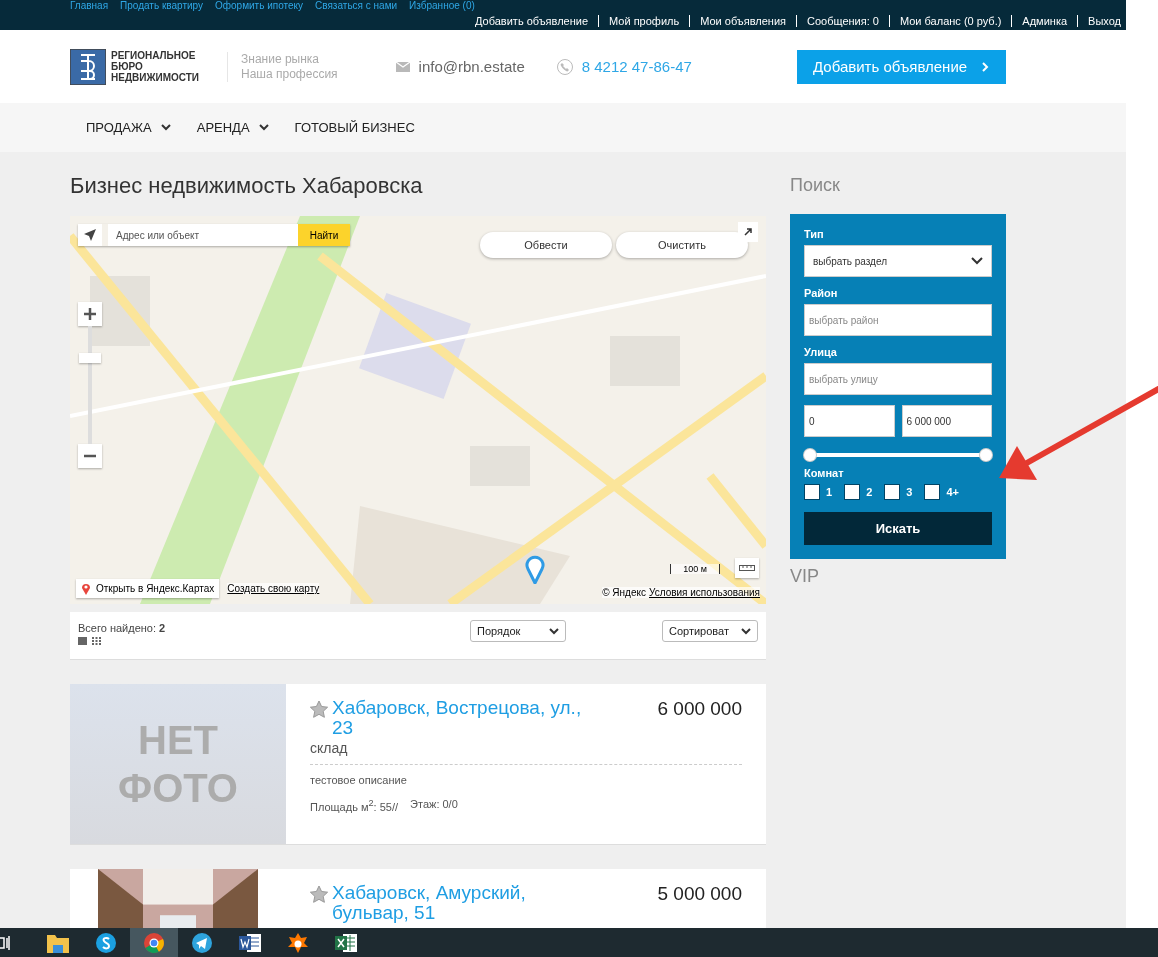  I want to click on terms-link: Условия использования, so click(704, 592).